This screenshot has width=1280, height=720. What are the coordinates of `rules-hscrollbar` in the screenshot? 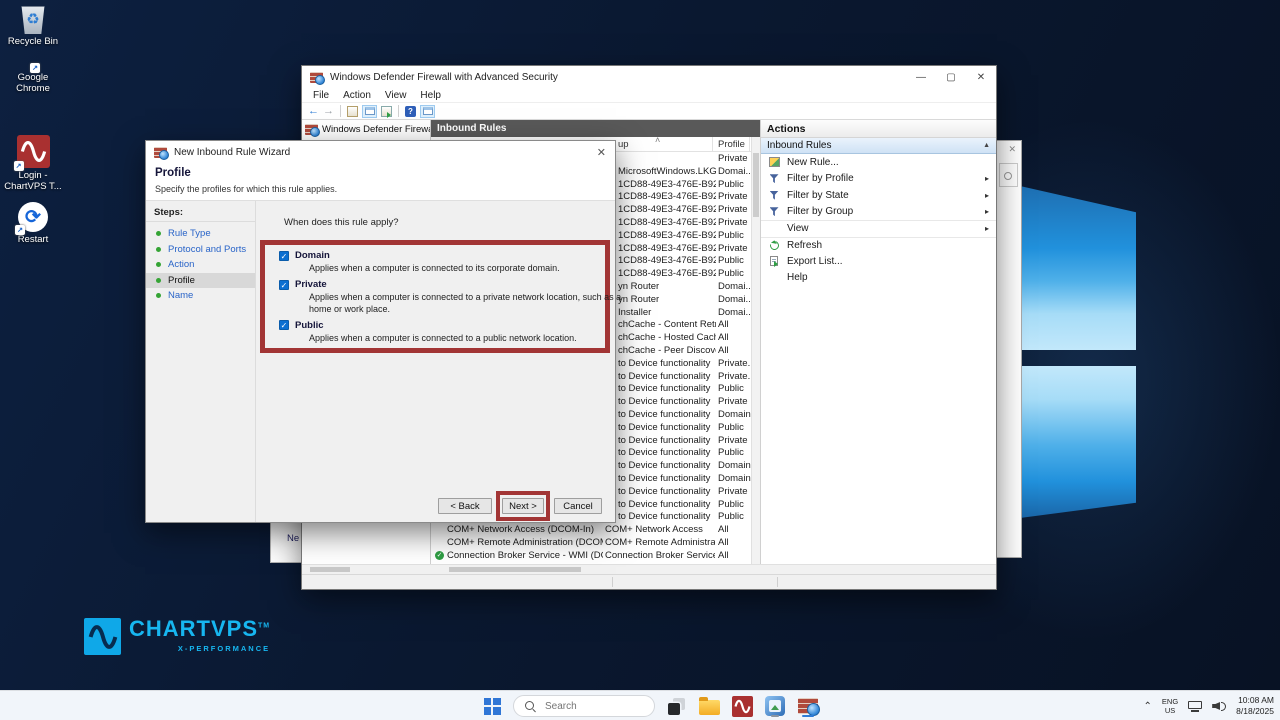 It's located at (595, 569).